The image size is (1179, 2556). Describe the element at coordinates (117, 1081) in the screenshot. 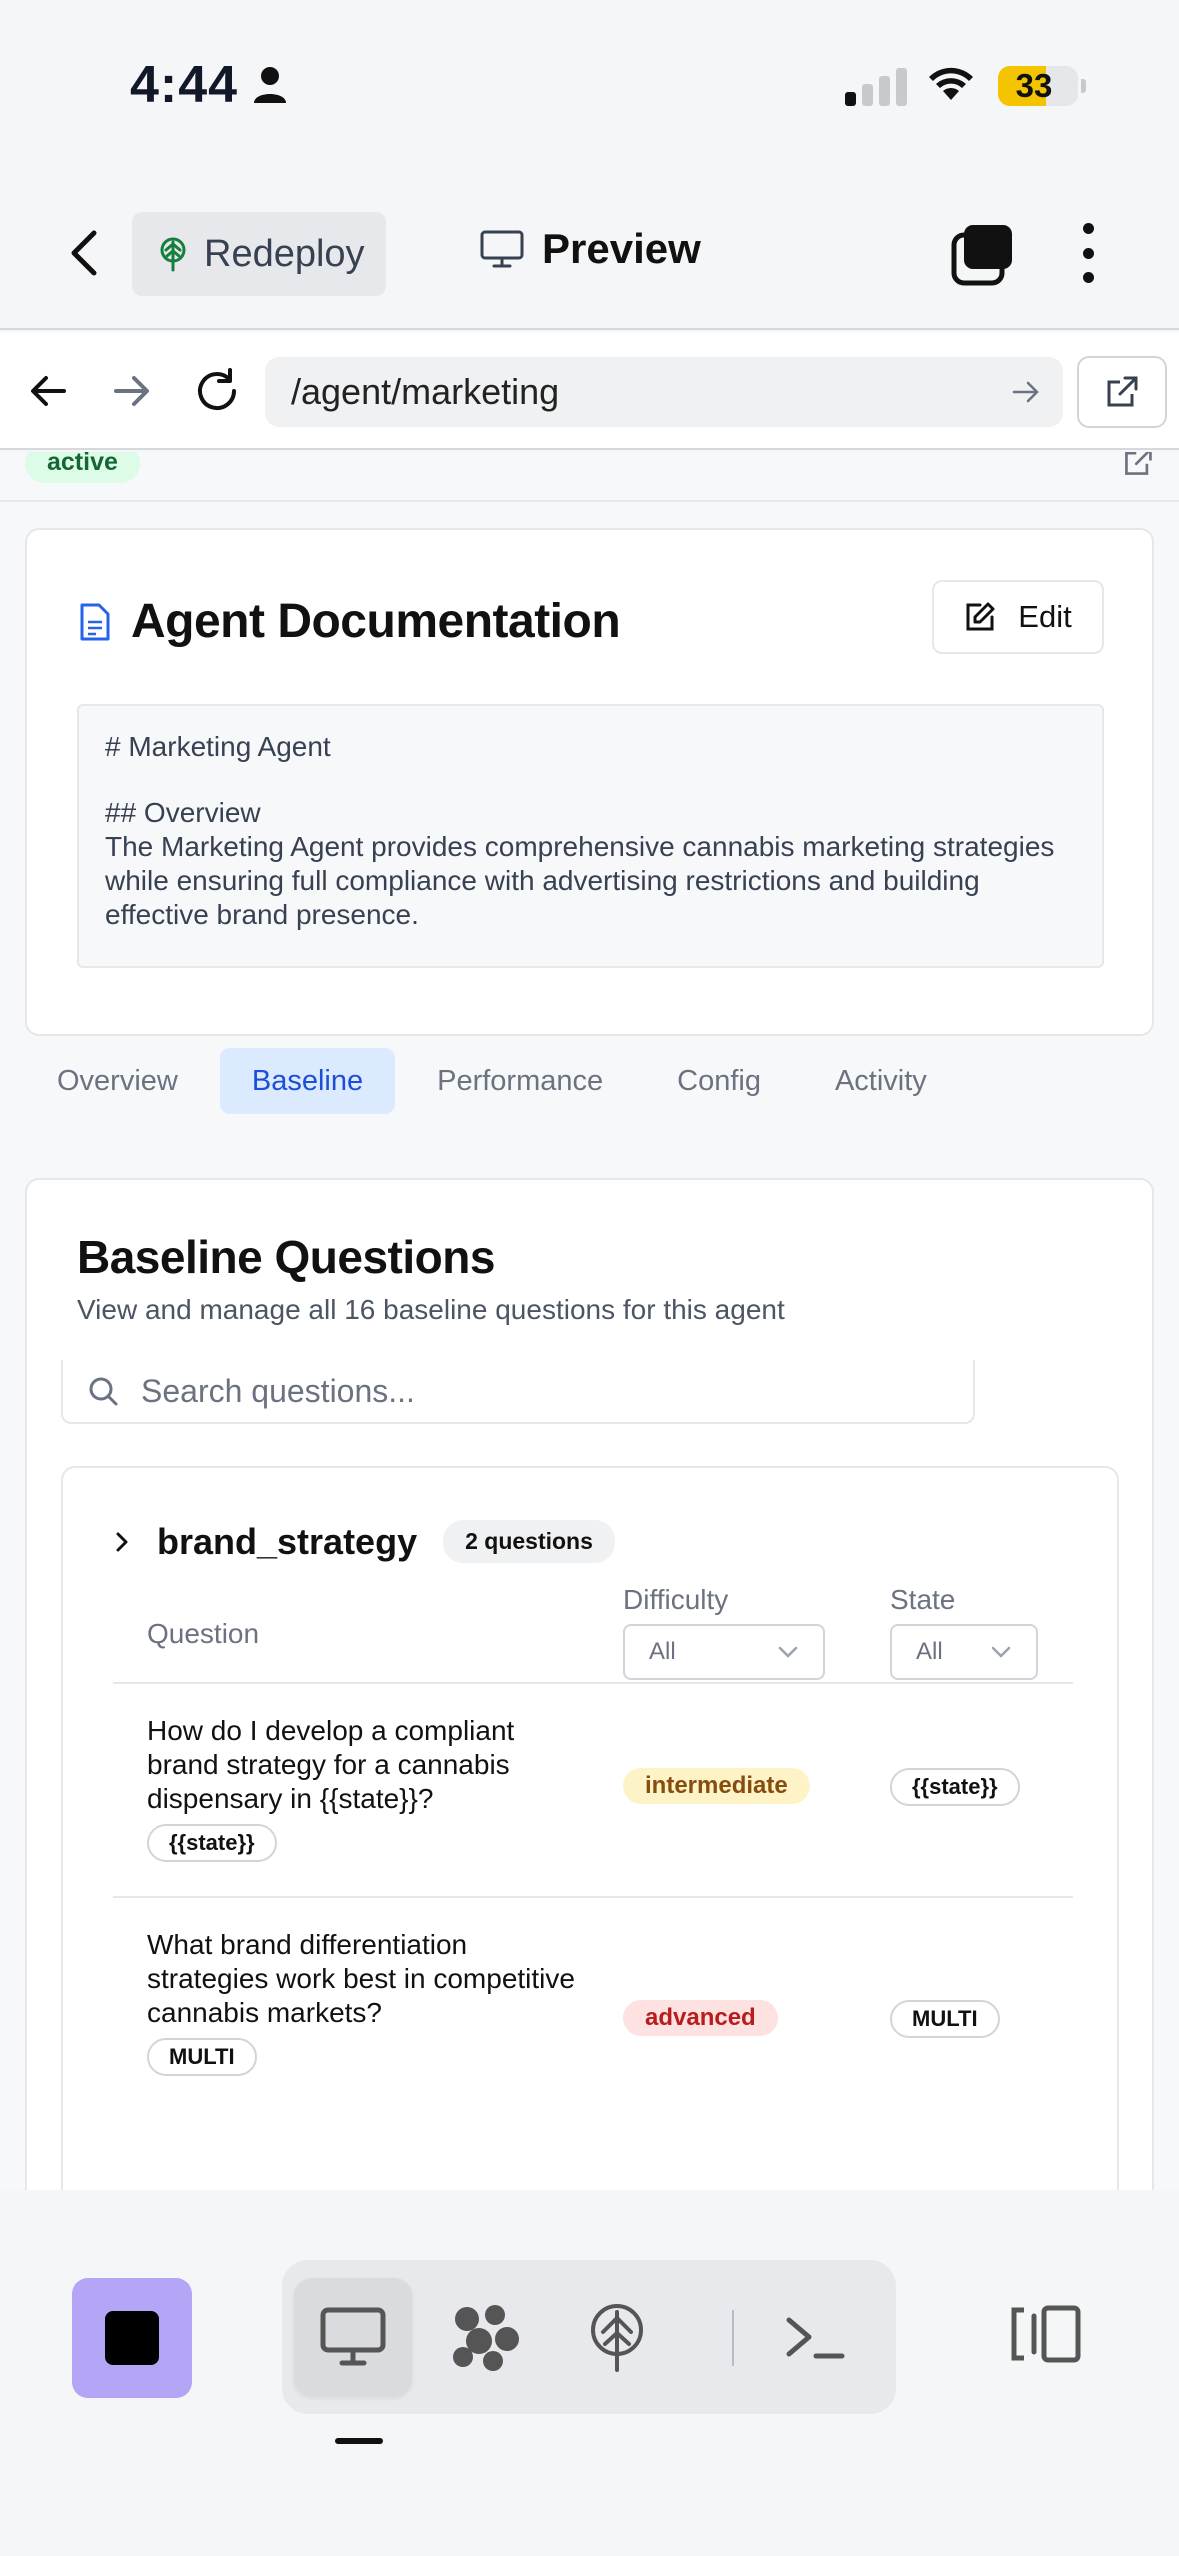

I see `tab-overview: Overview` at that location.